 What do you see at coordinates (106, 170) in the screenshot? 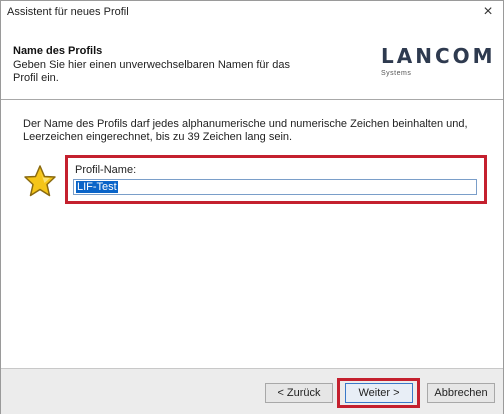
I see `profile-name-label: Profil-Name:` at bounding box center [106, 170].